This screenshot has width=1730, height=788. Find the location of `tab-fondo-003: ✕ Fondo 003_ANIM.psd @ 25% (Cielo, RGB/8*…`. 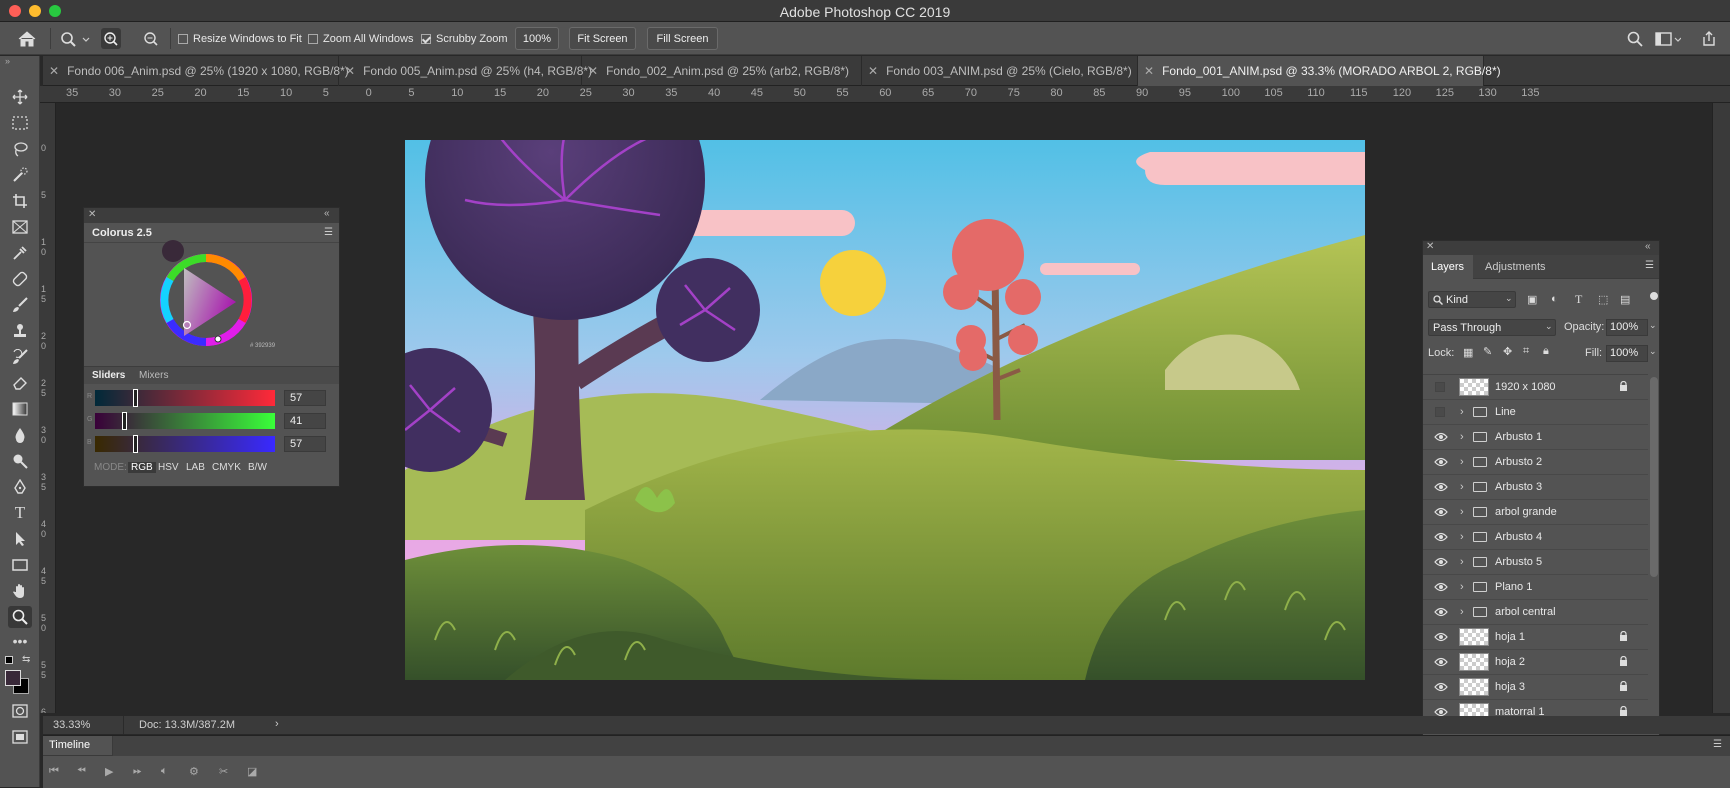

tab-fondo-003: ✕ Fondo 003_ANIM.psd @ 25% (Cielo, RGB/8*… is located at coordinates (1000, 71).